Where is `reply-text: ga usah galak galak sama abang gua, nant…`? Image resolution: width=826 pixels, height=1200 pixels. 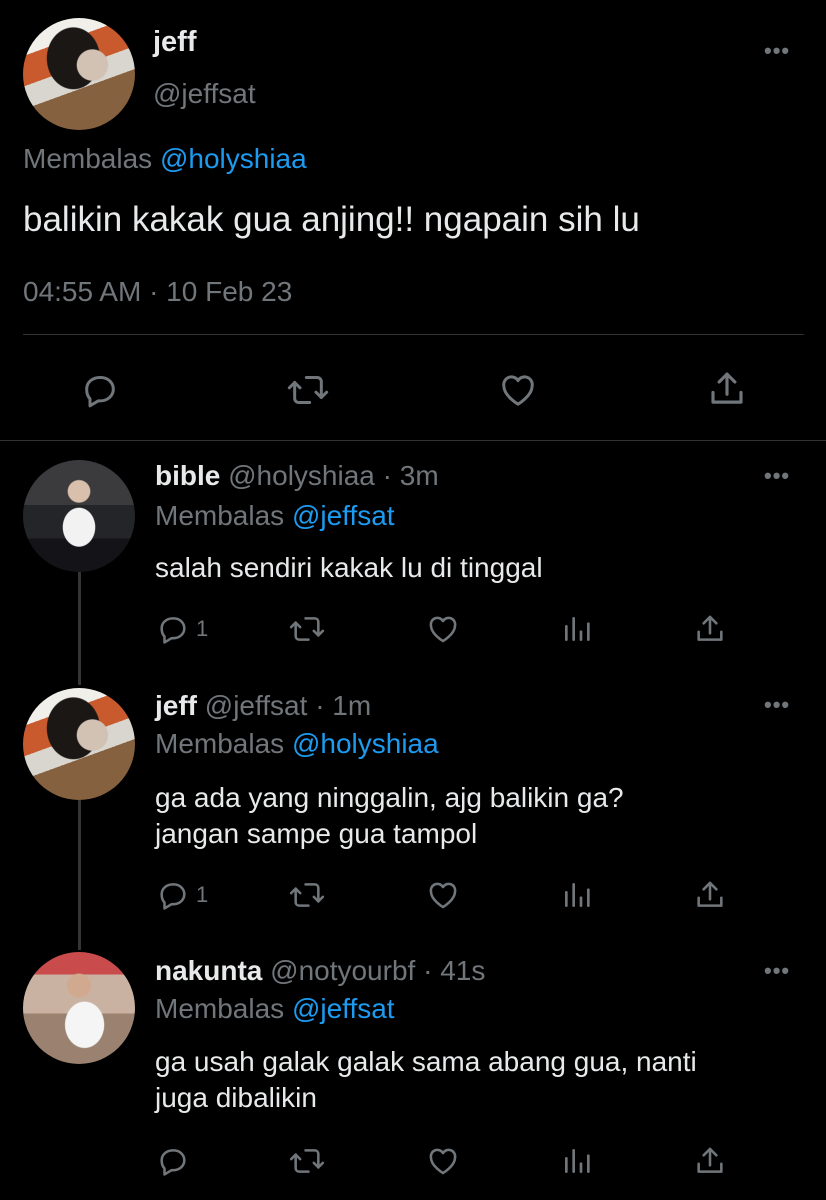
reply-text: ga usah galak galak sama abang gua, nant… is located at coordinates (426, 1080).